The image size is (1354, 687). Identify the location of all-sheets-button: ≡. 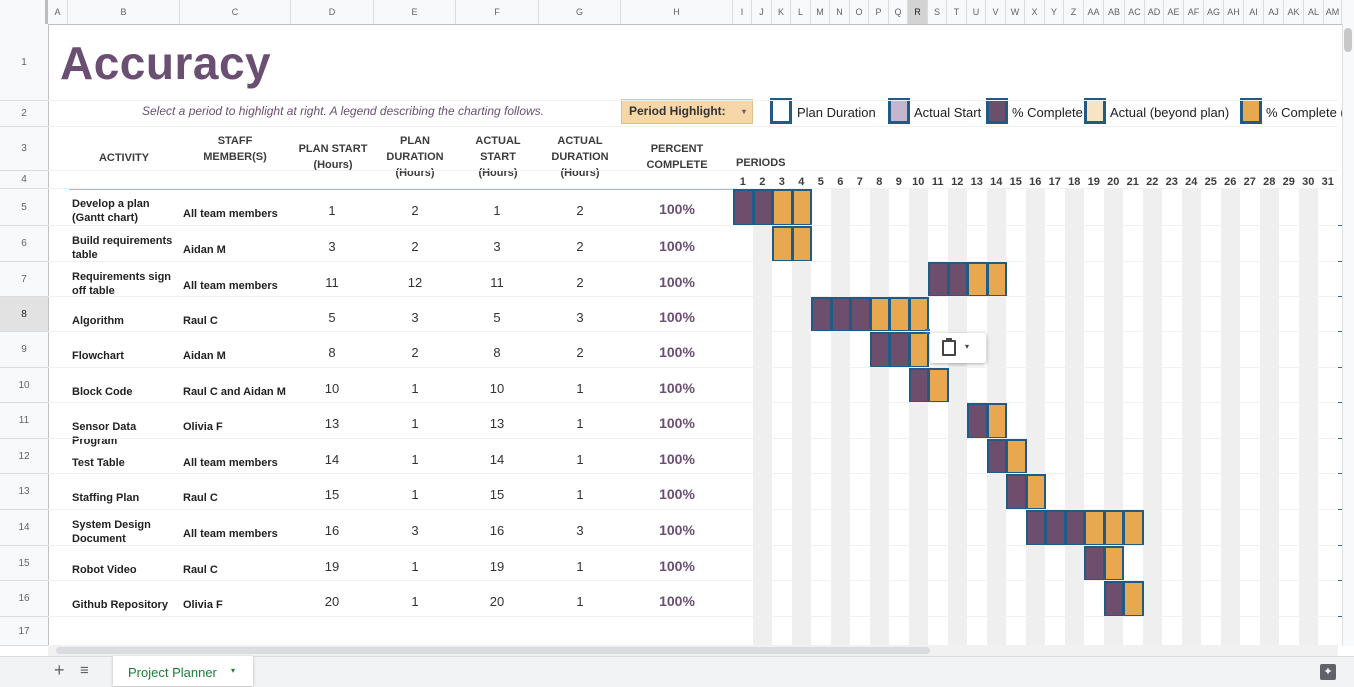
(84, 670).